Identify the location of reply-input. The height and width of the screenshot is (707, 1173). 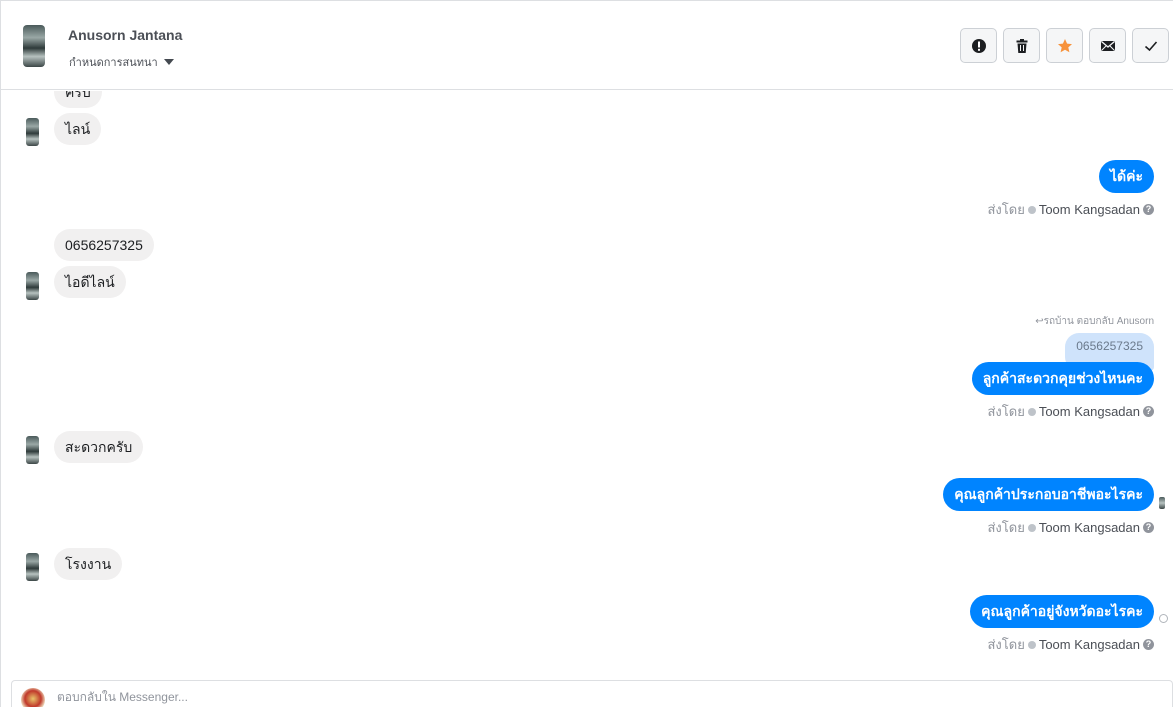
(357, 697).